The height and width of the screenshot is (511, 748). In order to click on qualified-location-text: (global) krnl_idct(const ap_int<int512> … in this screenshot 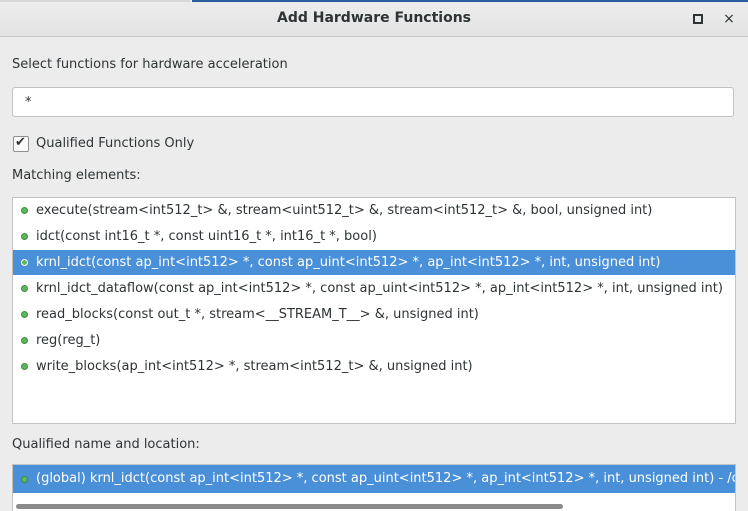, I will do `click(386, 478)`.